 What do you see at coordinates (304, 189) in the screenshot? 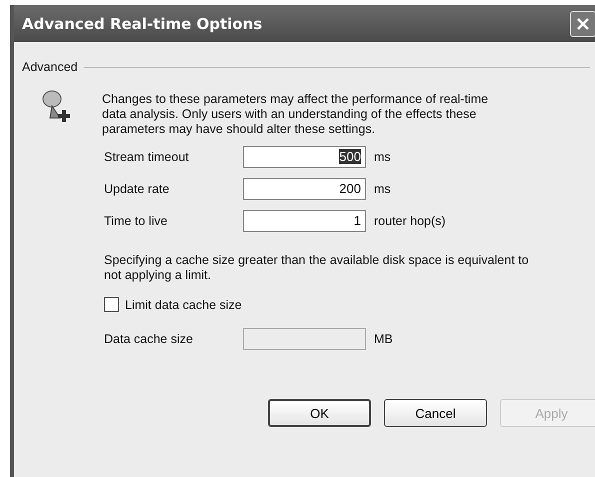
I see `input-field: 200` at bounding box center [304, 189].